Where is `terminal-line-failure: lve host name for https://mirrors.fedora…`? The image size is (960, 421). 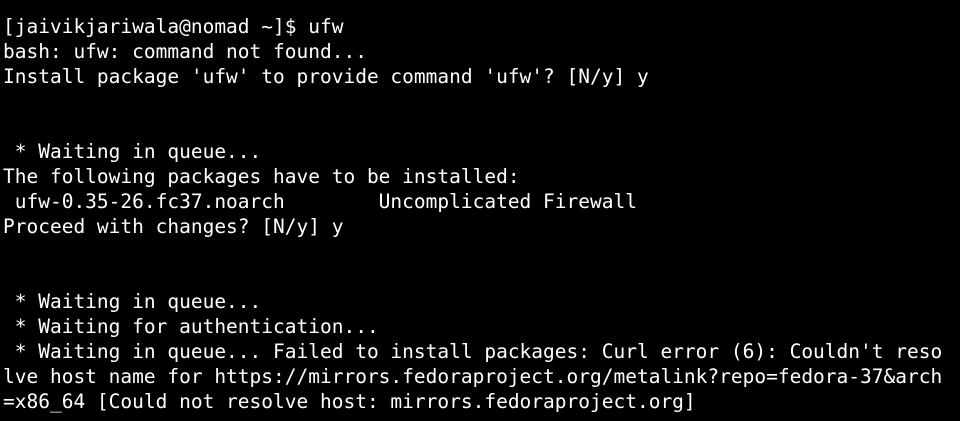
terminal-line-failure: lve host name for https://mirrors.fedora… is located at coordinates (473, 376).